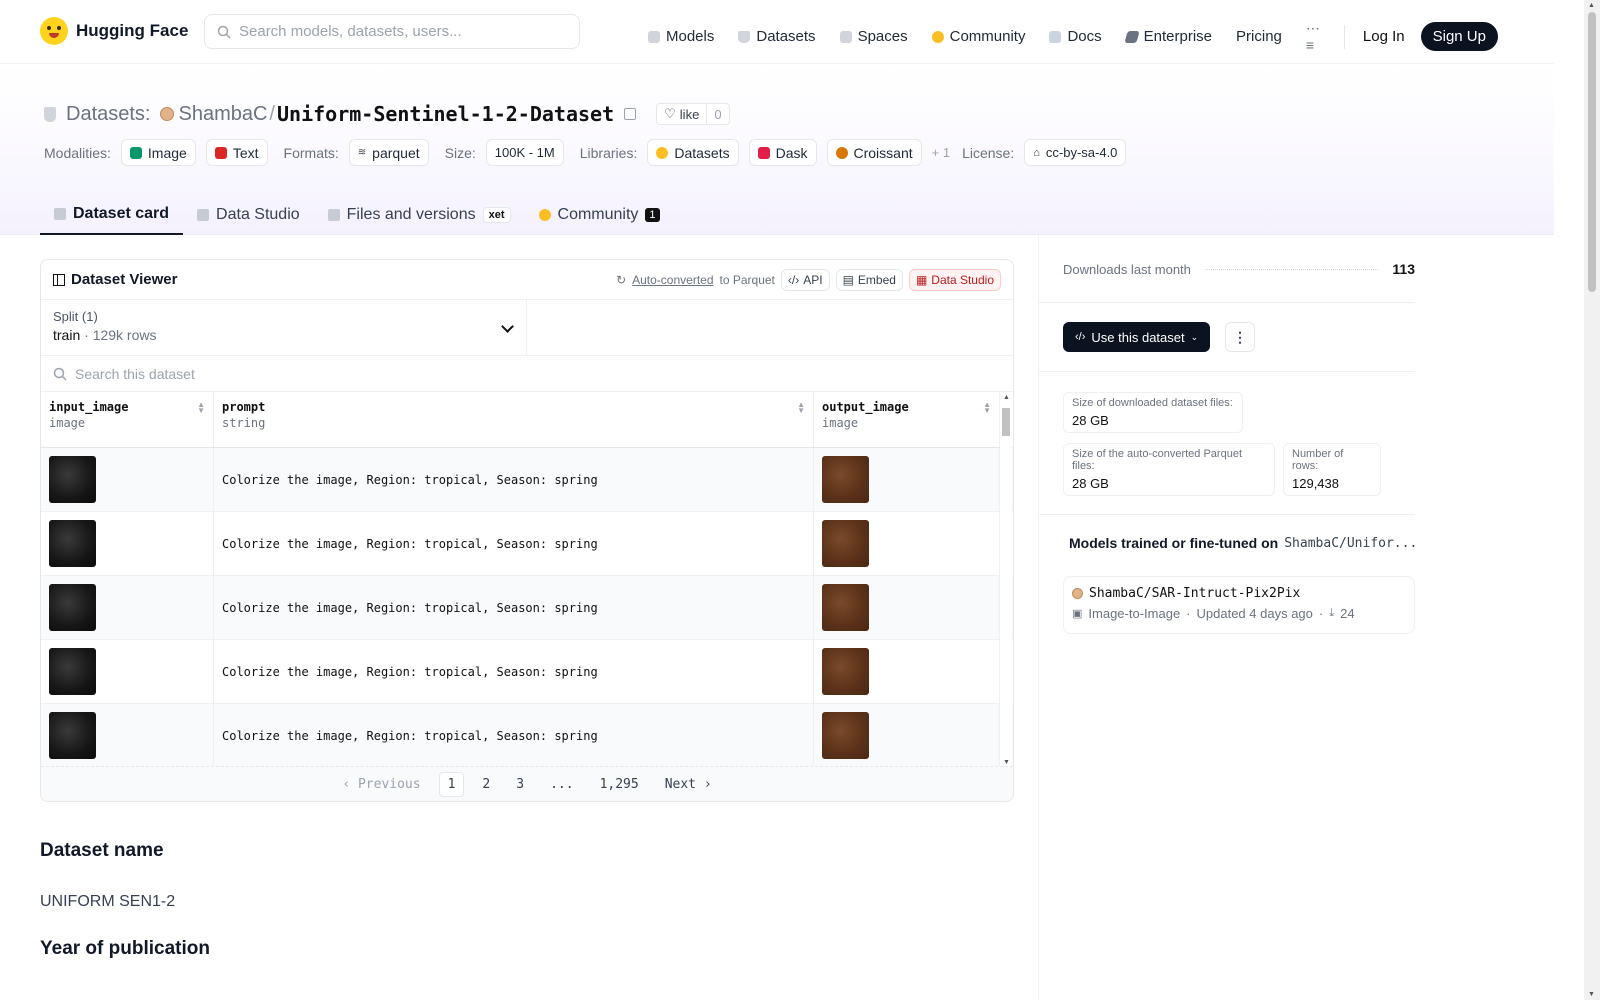  I want to click on page-button: 1, so click(451, 784).